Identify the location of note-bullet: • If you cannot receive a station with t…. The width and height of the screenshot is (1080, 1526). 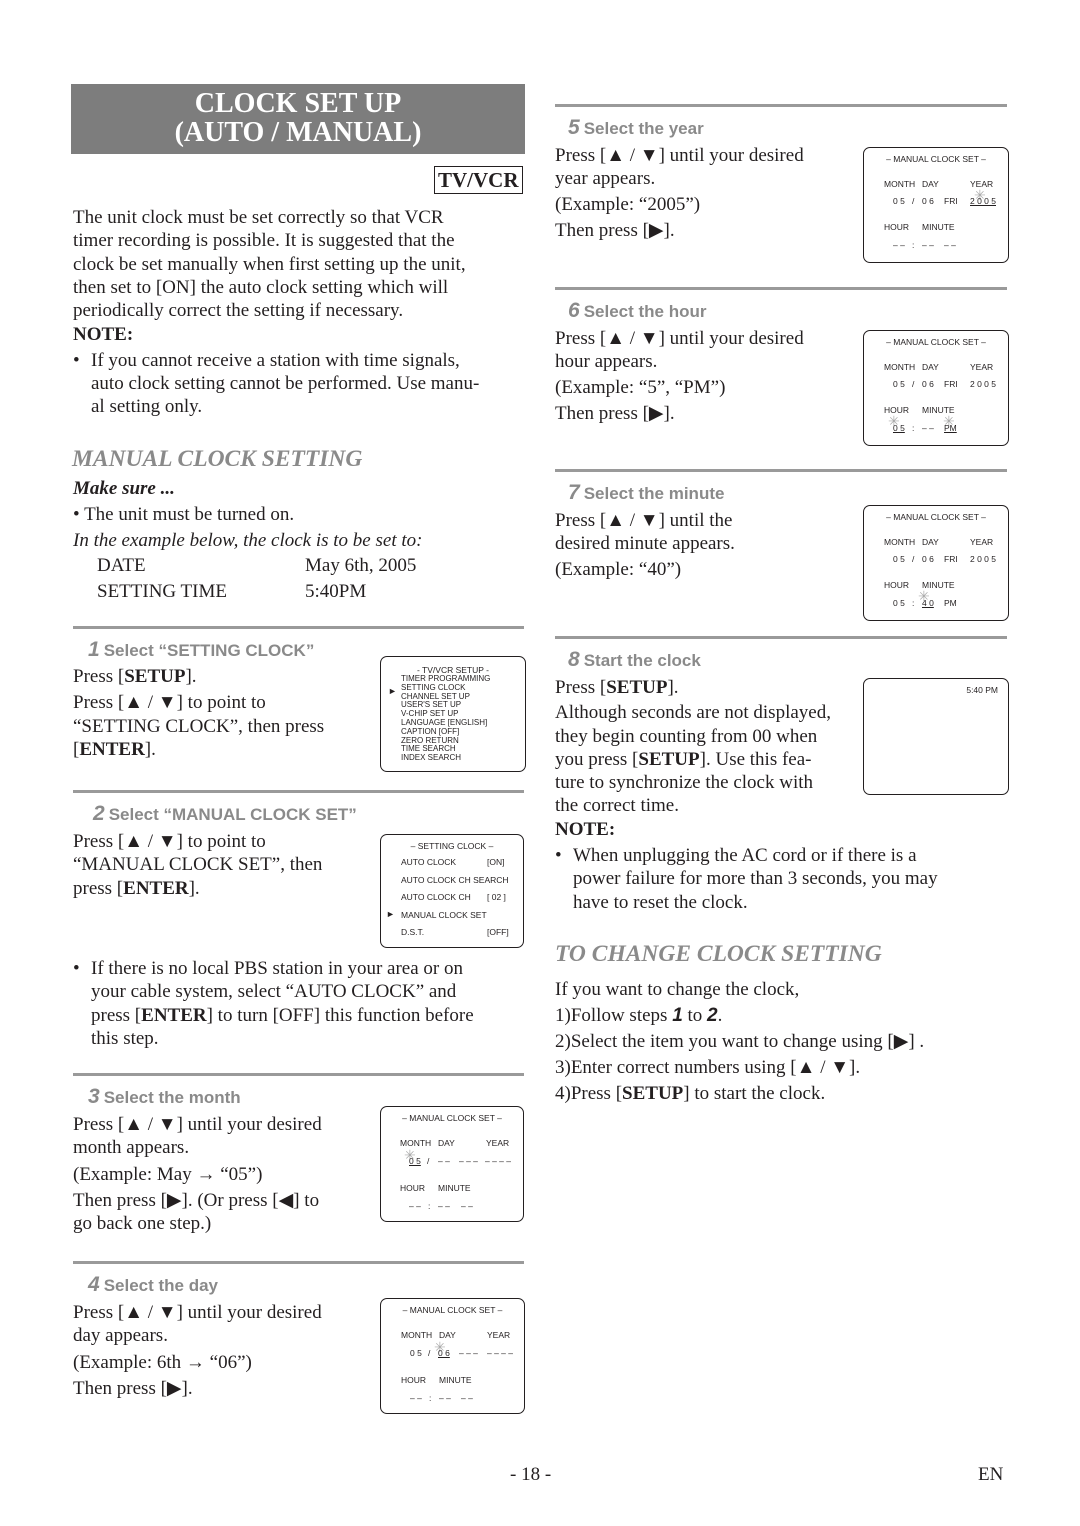
(303, 384).